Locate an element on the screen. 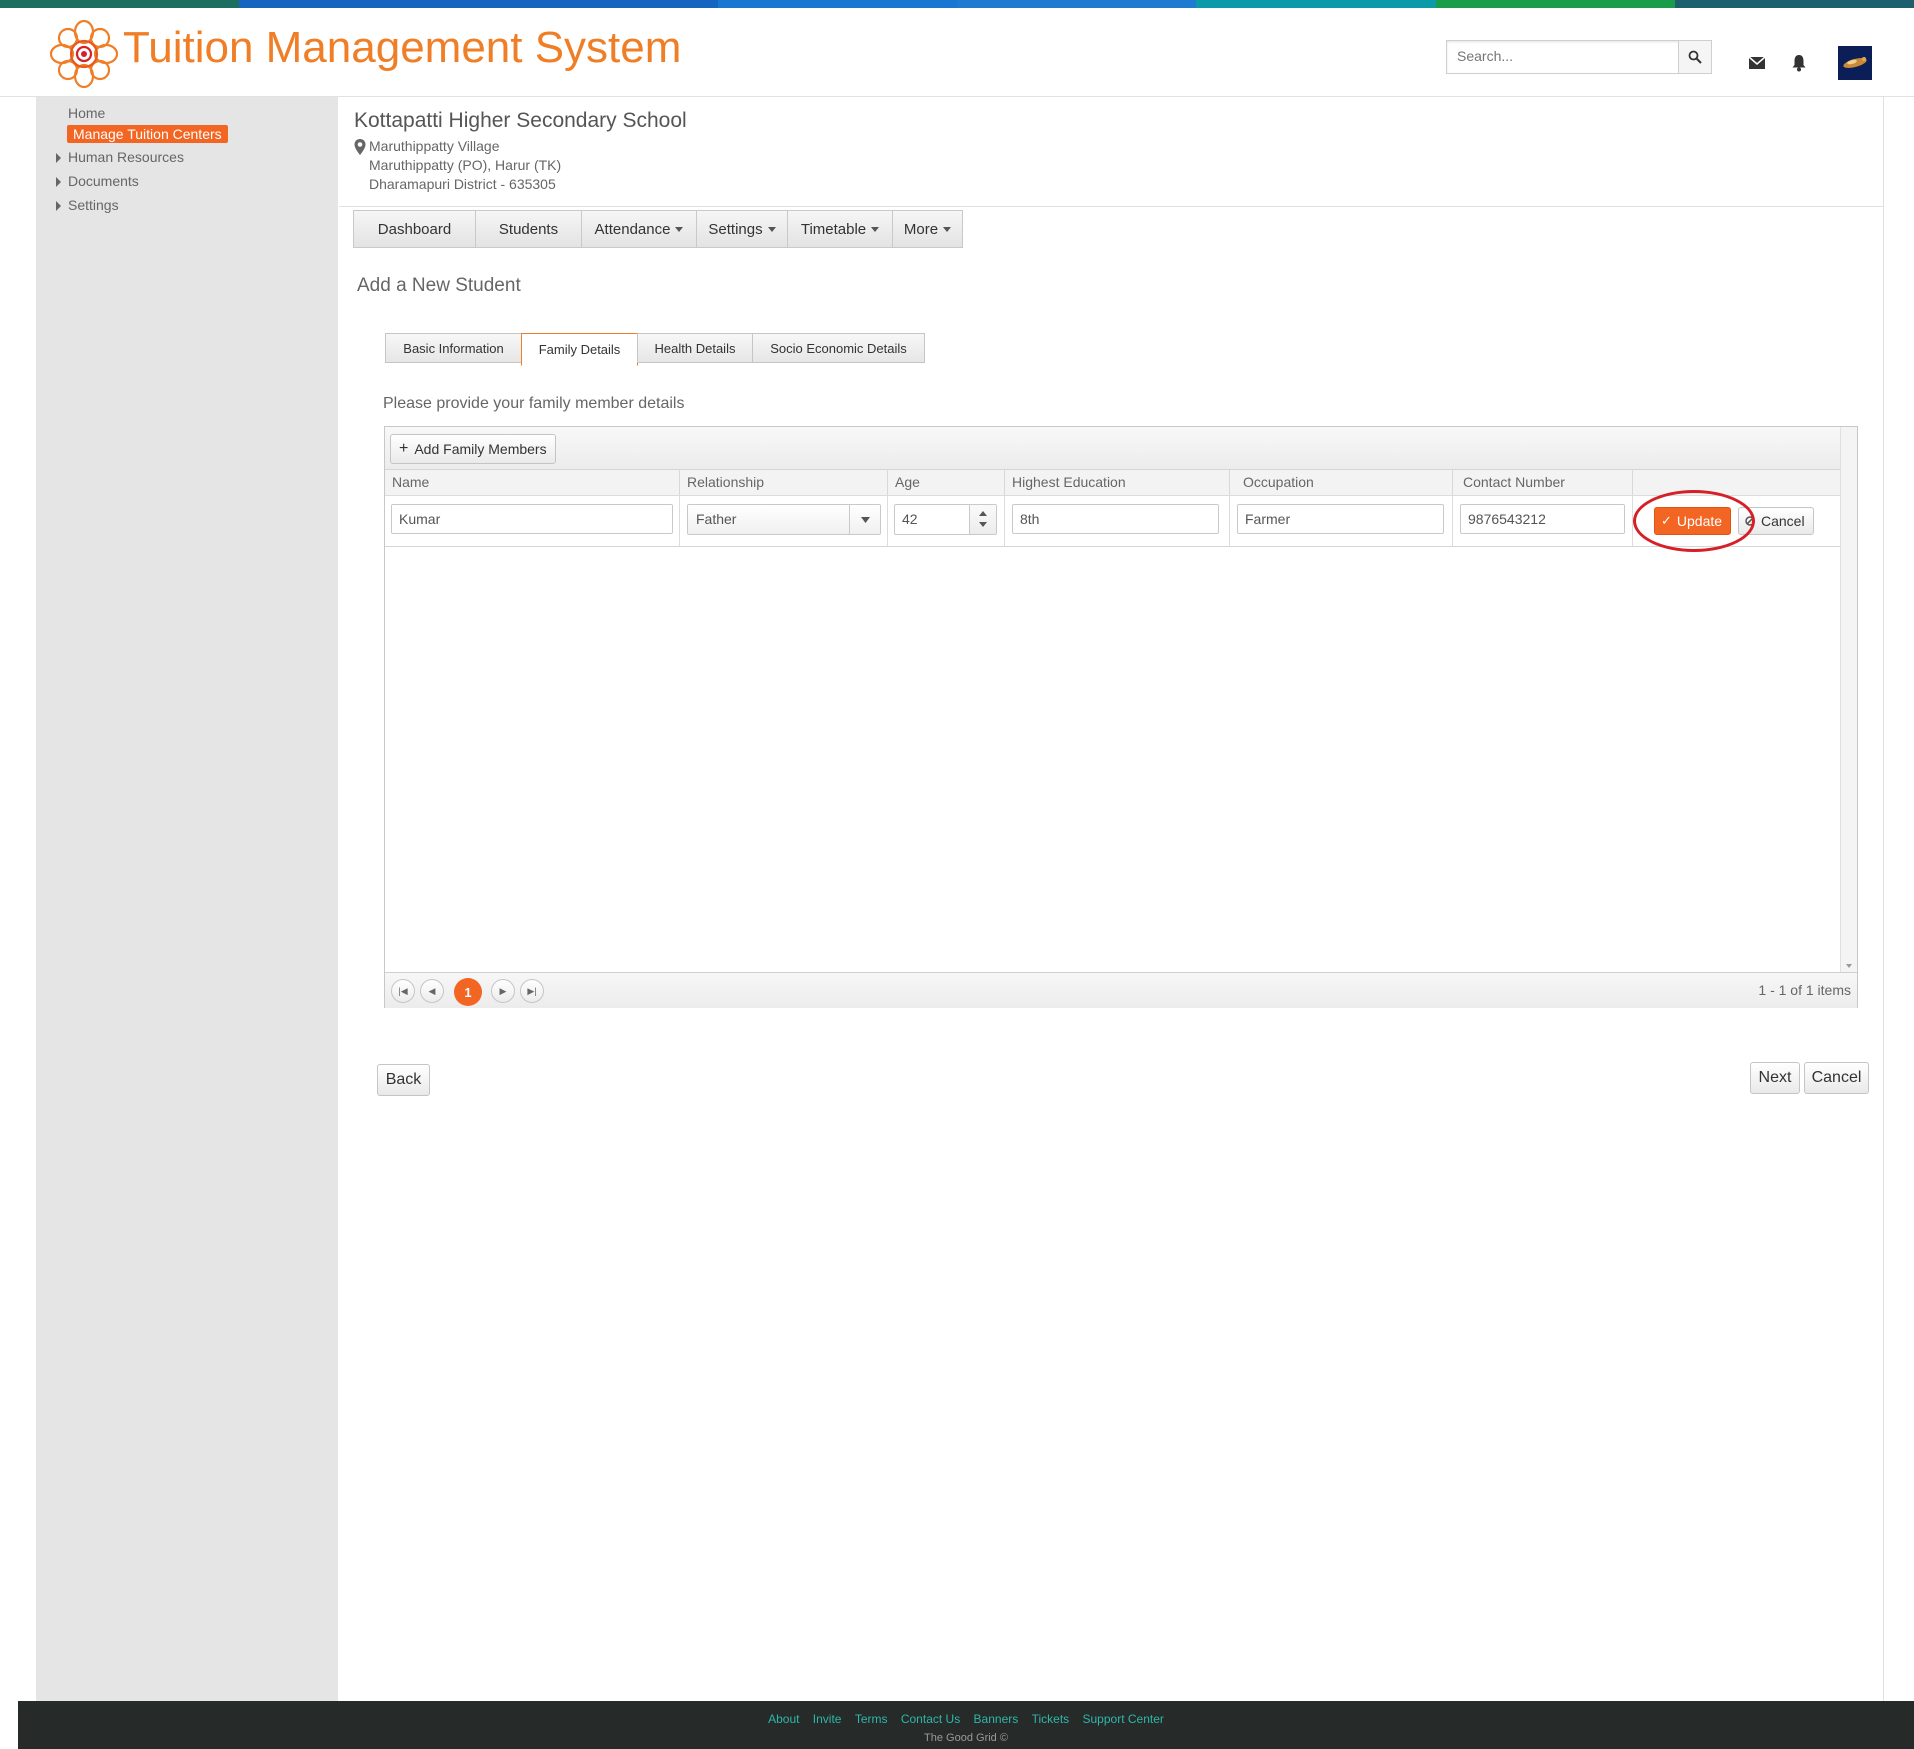 This screenshot has height=1749, width=1914. sidebar-item-manage-tuition-centers: Manage Tuition Centers is located at coordinates (147, 134).